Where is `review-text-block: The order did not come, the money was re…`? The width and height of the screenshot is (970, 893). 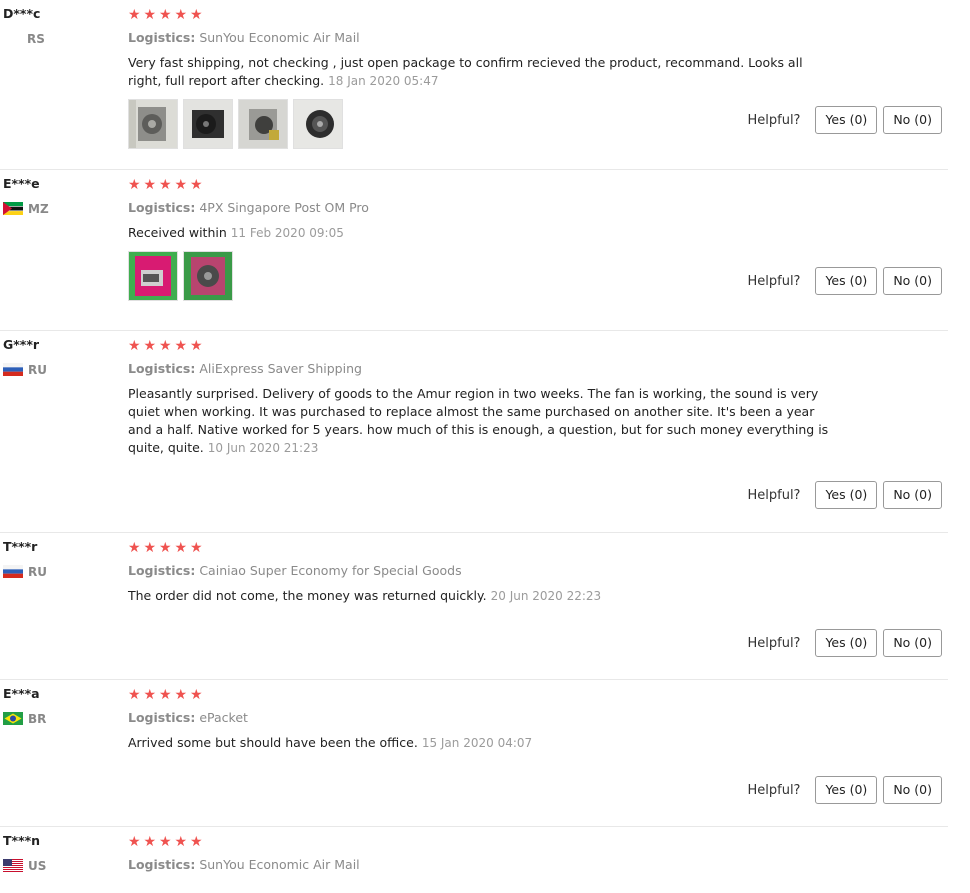 review-text-block: The order did not come, the money was re… is located at coordinates (480, 596).